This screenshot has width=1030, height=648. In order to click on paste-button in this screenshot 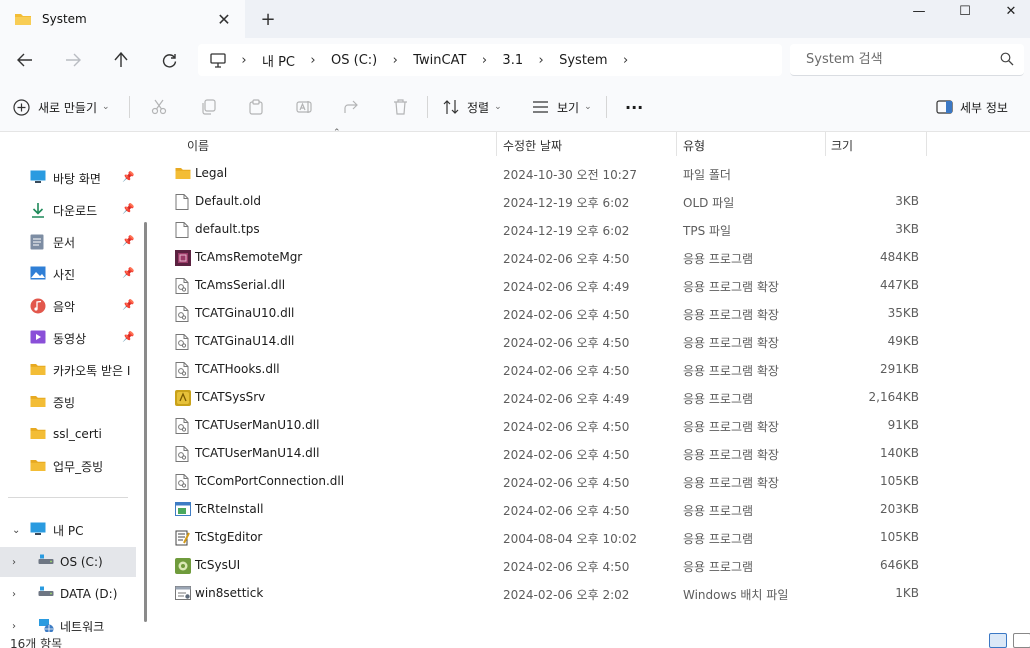, I will do `click(256, 107)`.